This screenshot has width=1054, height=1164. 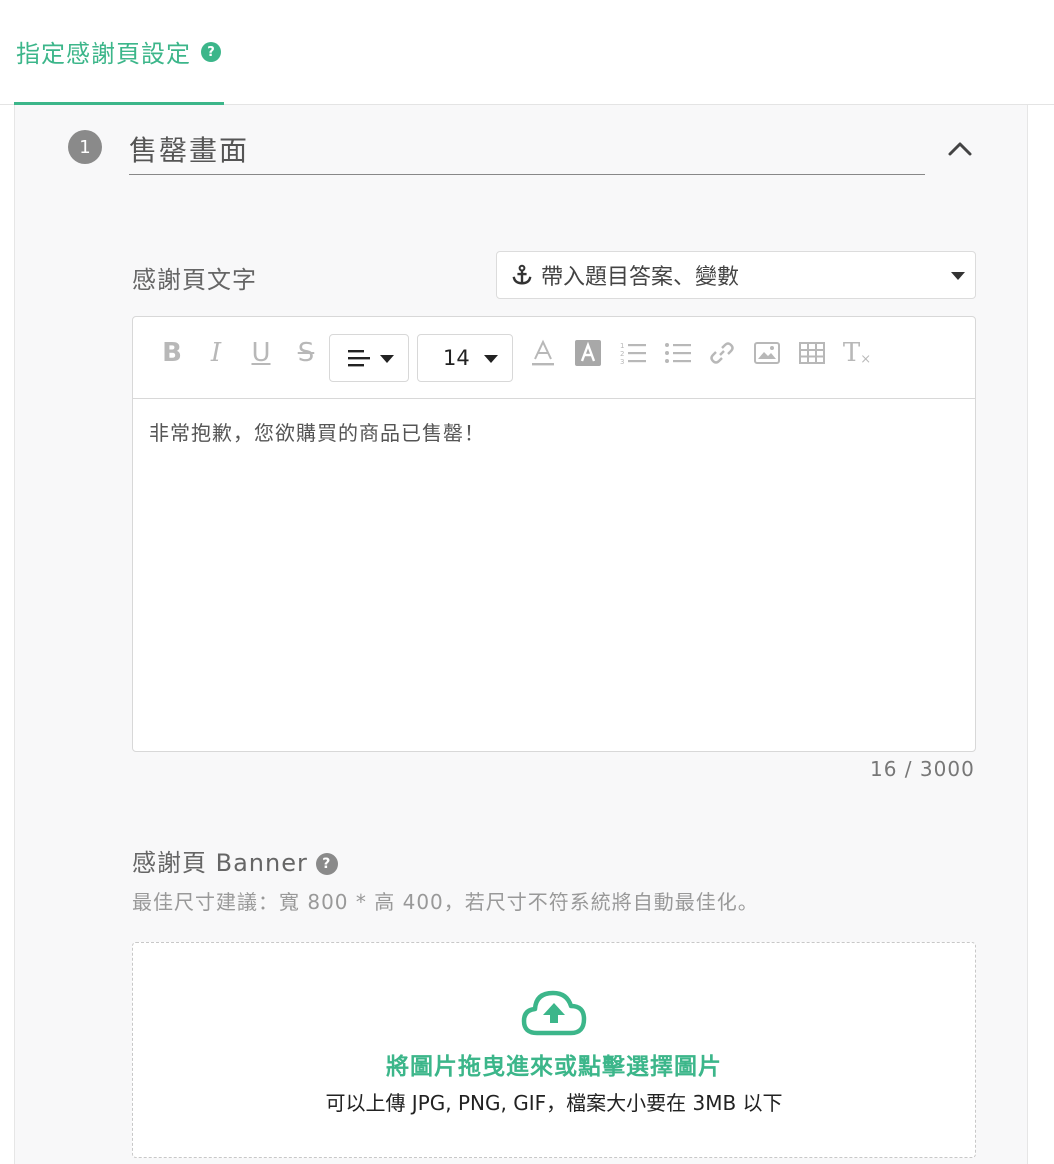 I want to click on svg-text: 2, so click(x=622, y=354).